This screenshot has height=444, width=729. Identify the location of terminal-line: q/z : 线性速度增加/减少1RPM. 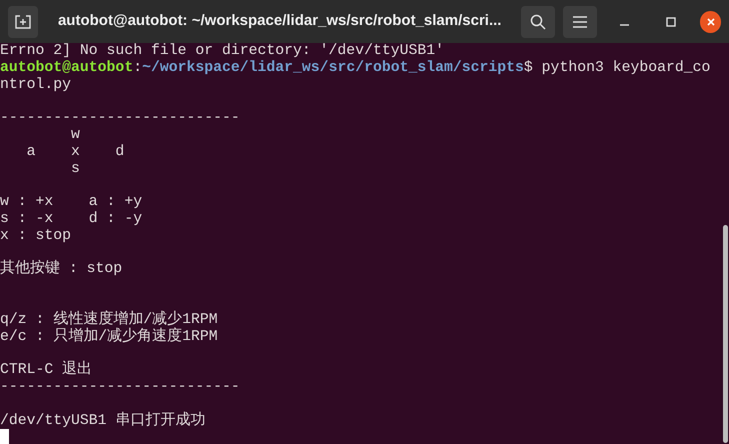
(109, 320).